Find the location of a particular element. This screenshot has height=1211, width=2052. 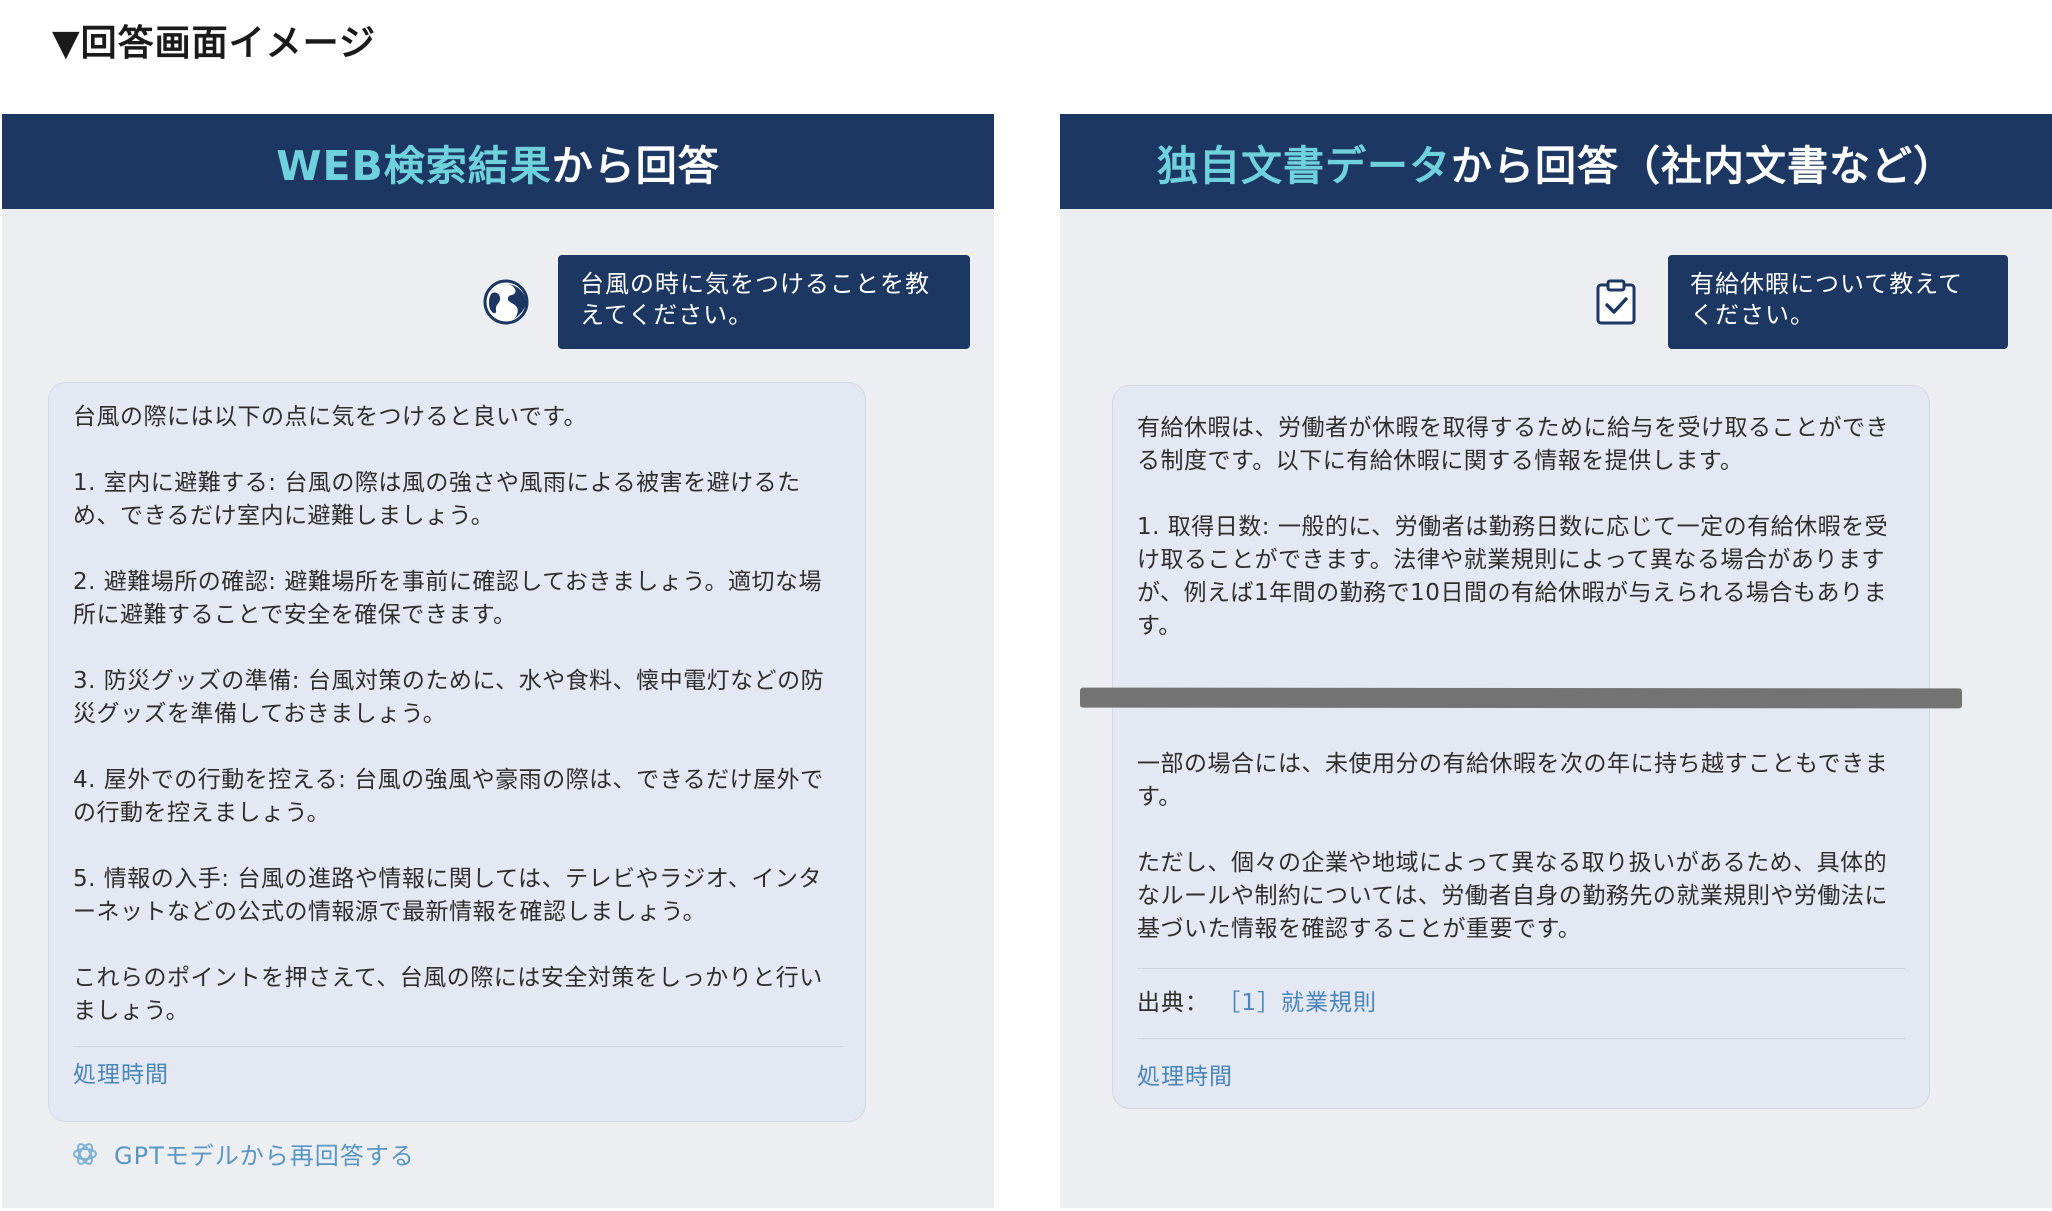

user-message-row: 台風の時に気をつけることを教えてください。 is located at coordinates (725, 302).